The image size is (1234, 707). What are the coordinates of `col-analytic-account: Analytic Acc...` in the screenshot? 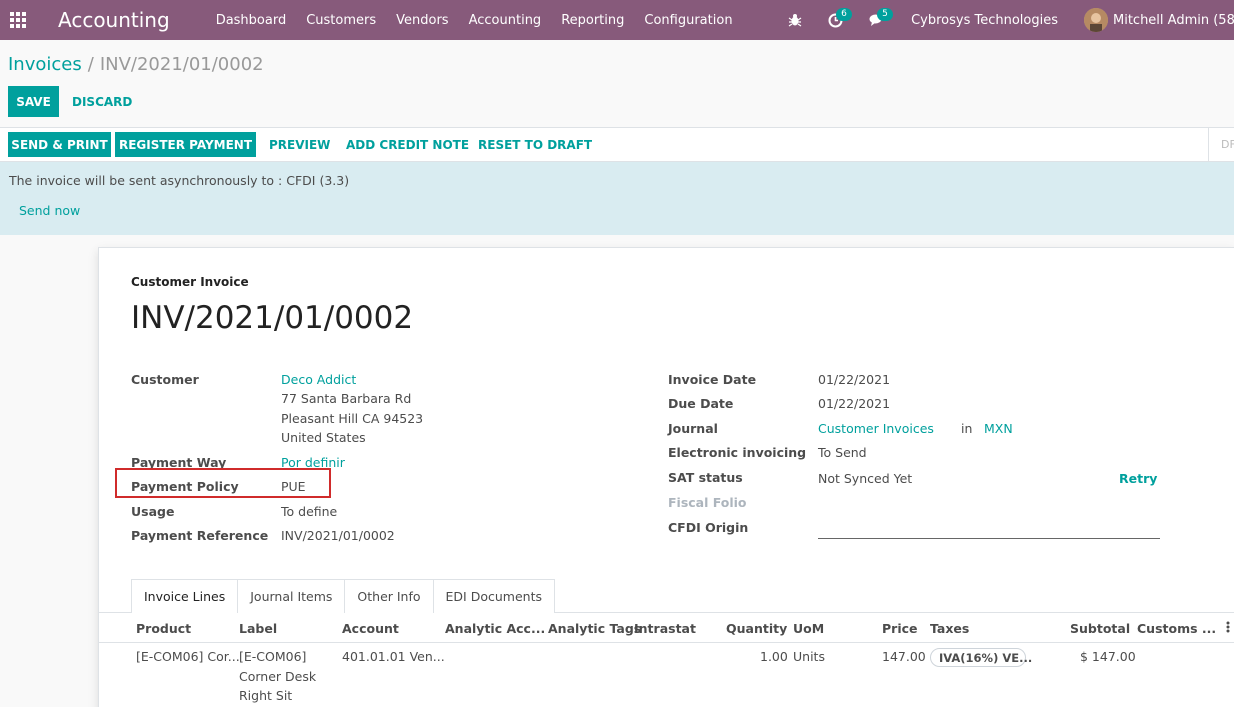 It's located at (495, 628).